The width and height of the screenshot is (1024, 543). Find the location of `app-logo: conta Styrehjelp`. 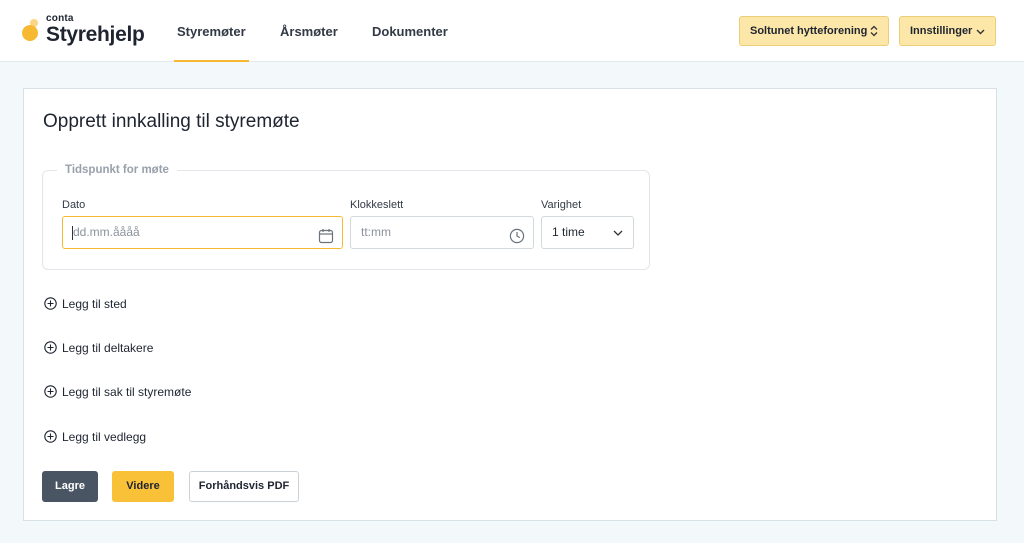

app-logo: conta Styrehjelp is located at coordinates (87, 31).